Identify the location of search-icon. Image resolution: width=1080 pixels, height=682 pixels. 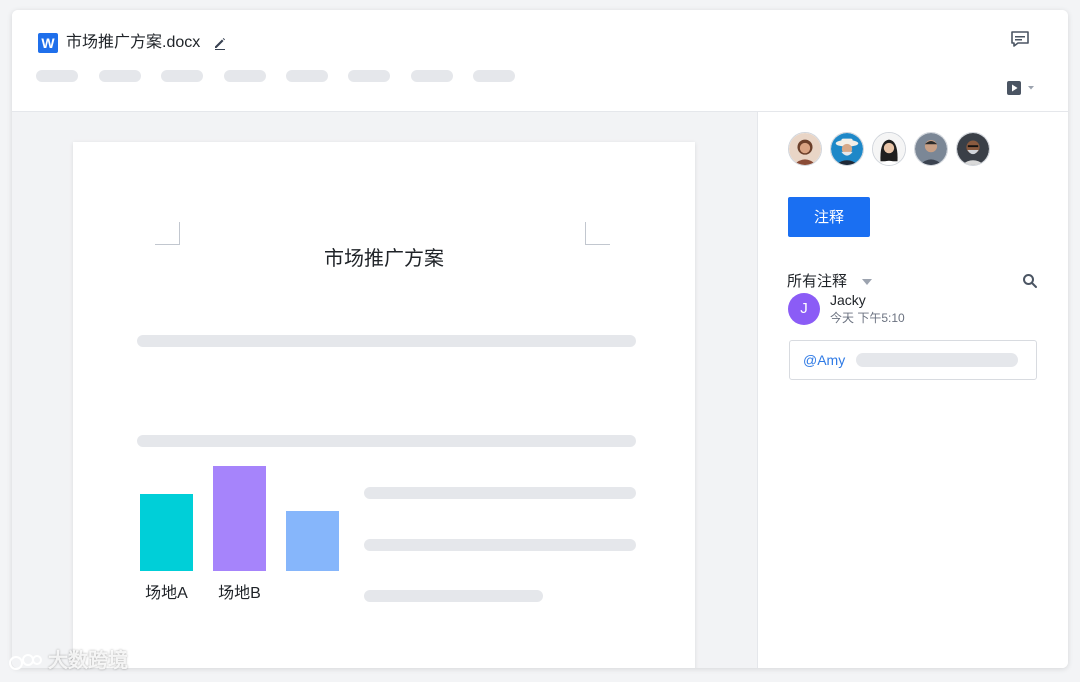
(1030, 281).